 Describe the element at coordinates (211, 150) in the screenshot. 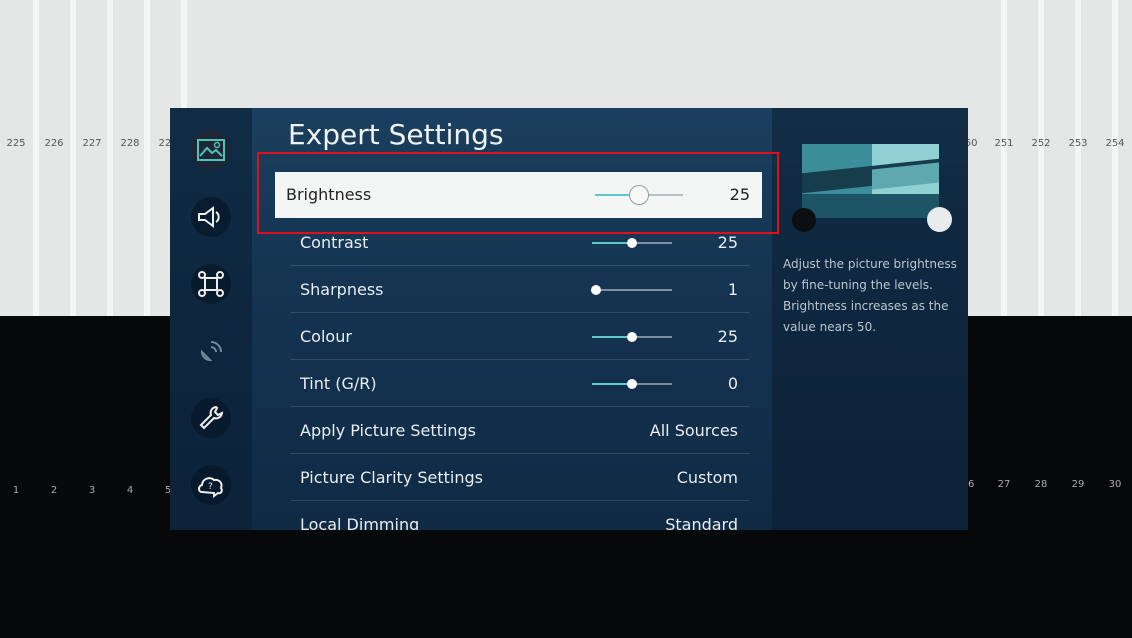

I see `picture-icon` at that location.